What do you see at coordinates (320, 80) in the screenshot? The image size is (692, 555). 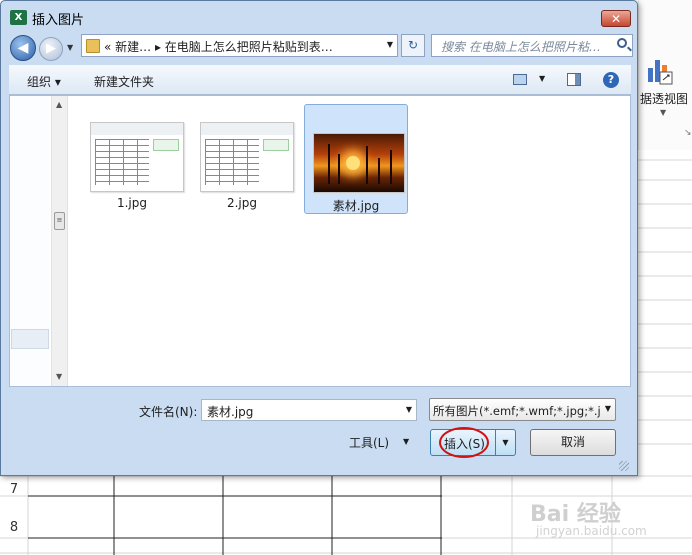 I see `command-toolbar: 组织 ▾ 新建文件夹 ▼ ?` at bounding box center [320, 80].